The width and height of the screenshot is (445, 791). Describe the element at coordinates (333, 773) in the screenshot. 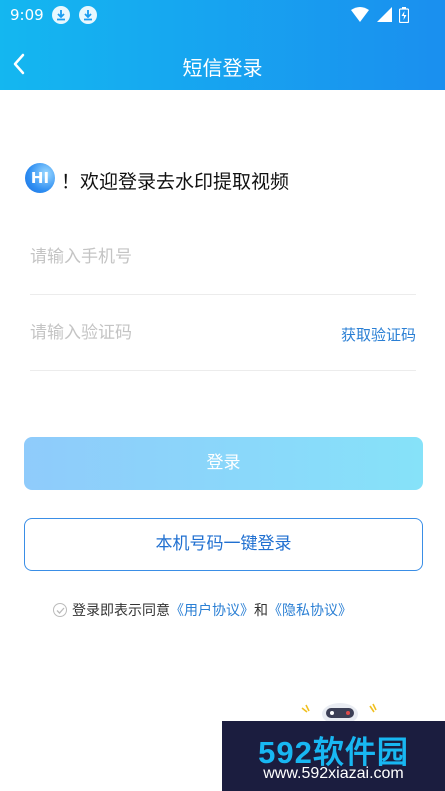

I see `watermark-url: www.592xiazai.com` at that location.